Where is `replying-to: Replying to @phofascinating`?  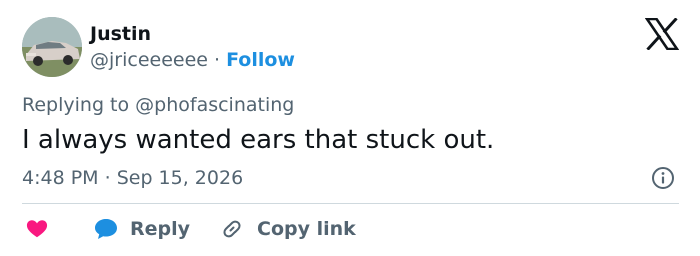
replying-to: Replying to @phofascinating is located at coordinates (158, 105).